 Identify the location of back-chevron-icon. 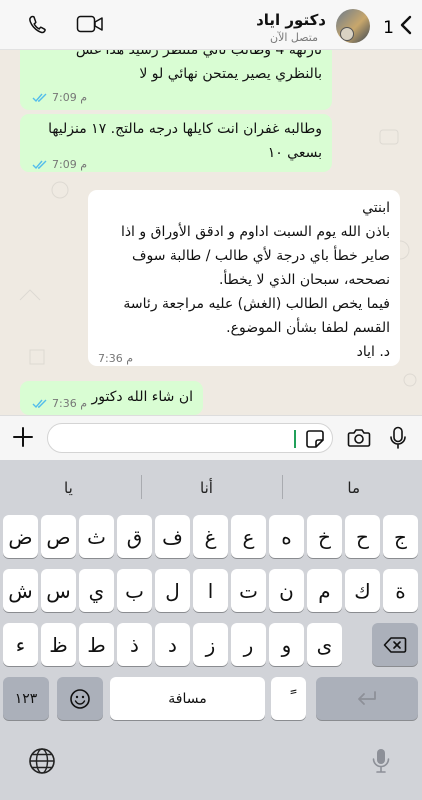
(406, 25).